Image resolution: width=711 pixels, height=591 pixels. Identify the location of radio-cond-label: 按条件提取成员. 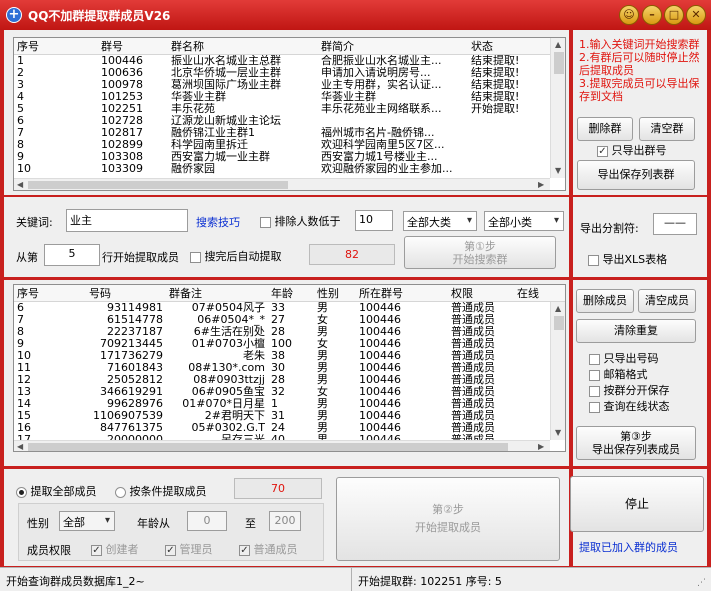
(168, 491).